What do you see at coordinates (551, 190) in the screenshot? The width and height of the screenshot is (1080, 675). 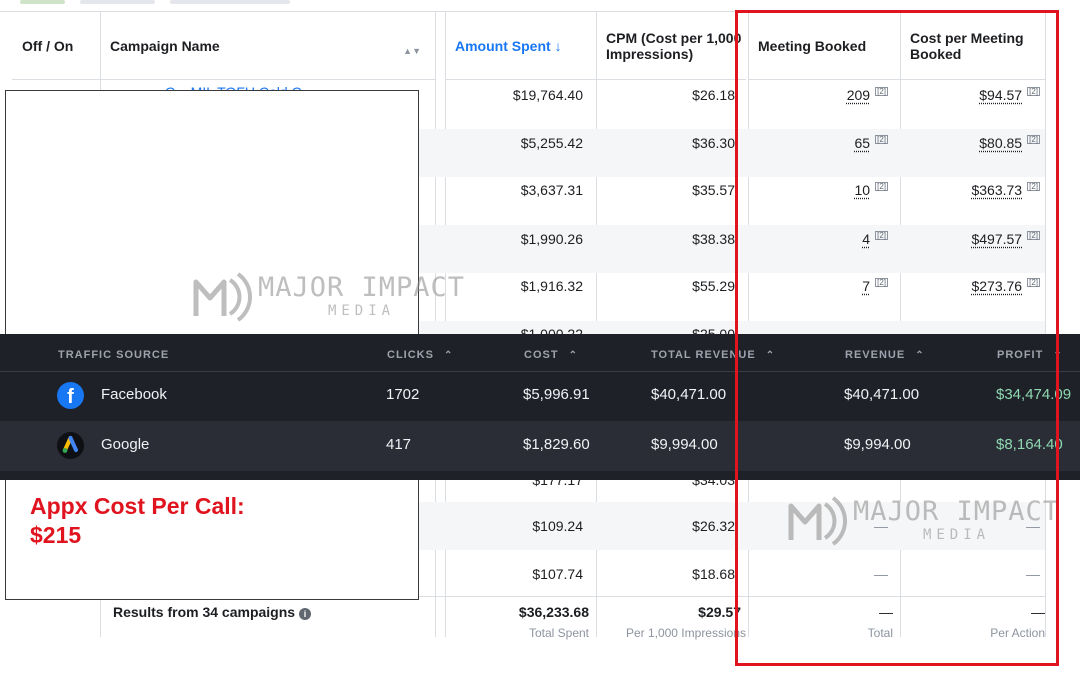 I see `amount-spent-cell: $3,637.31` at bounding box center [551, 190].